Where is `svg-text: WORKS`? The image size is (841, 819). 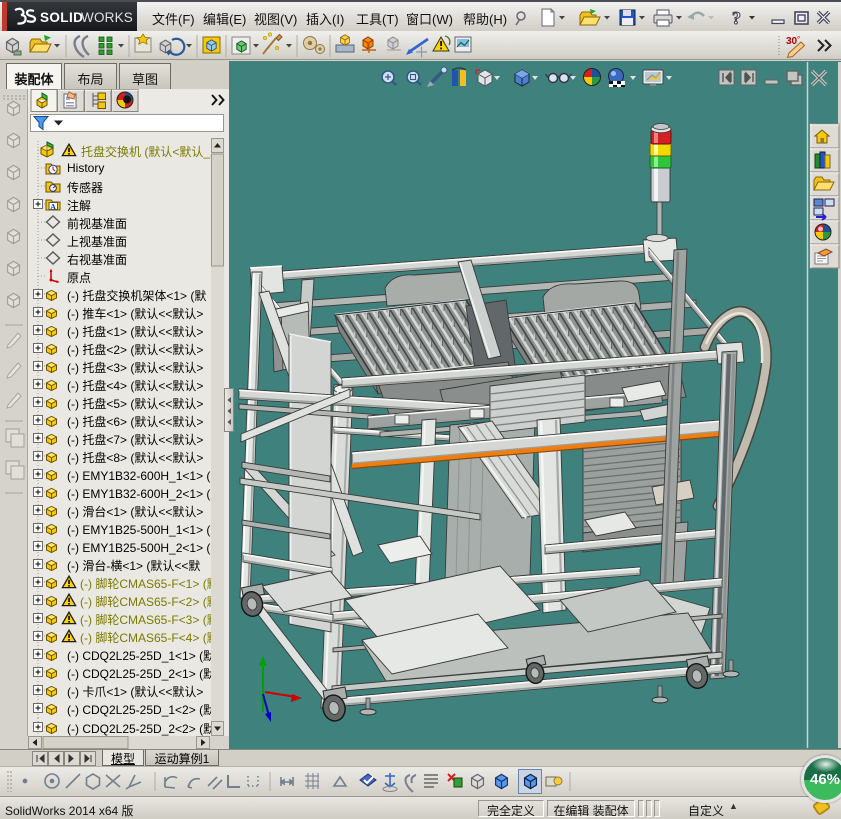 svg-text: WORKS is located at coordinates (107, 17).